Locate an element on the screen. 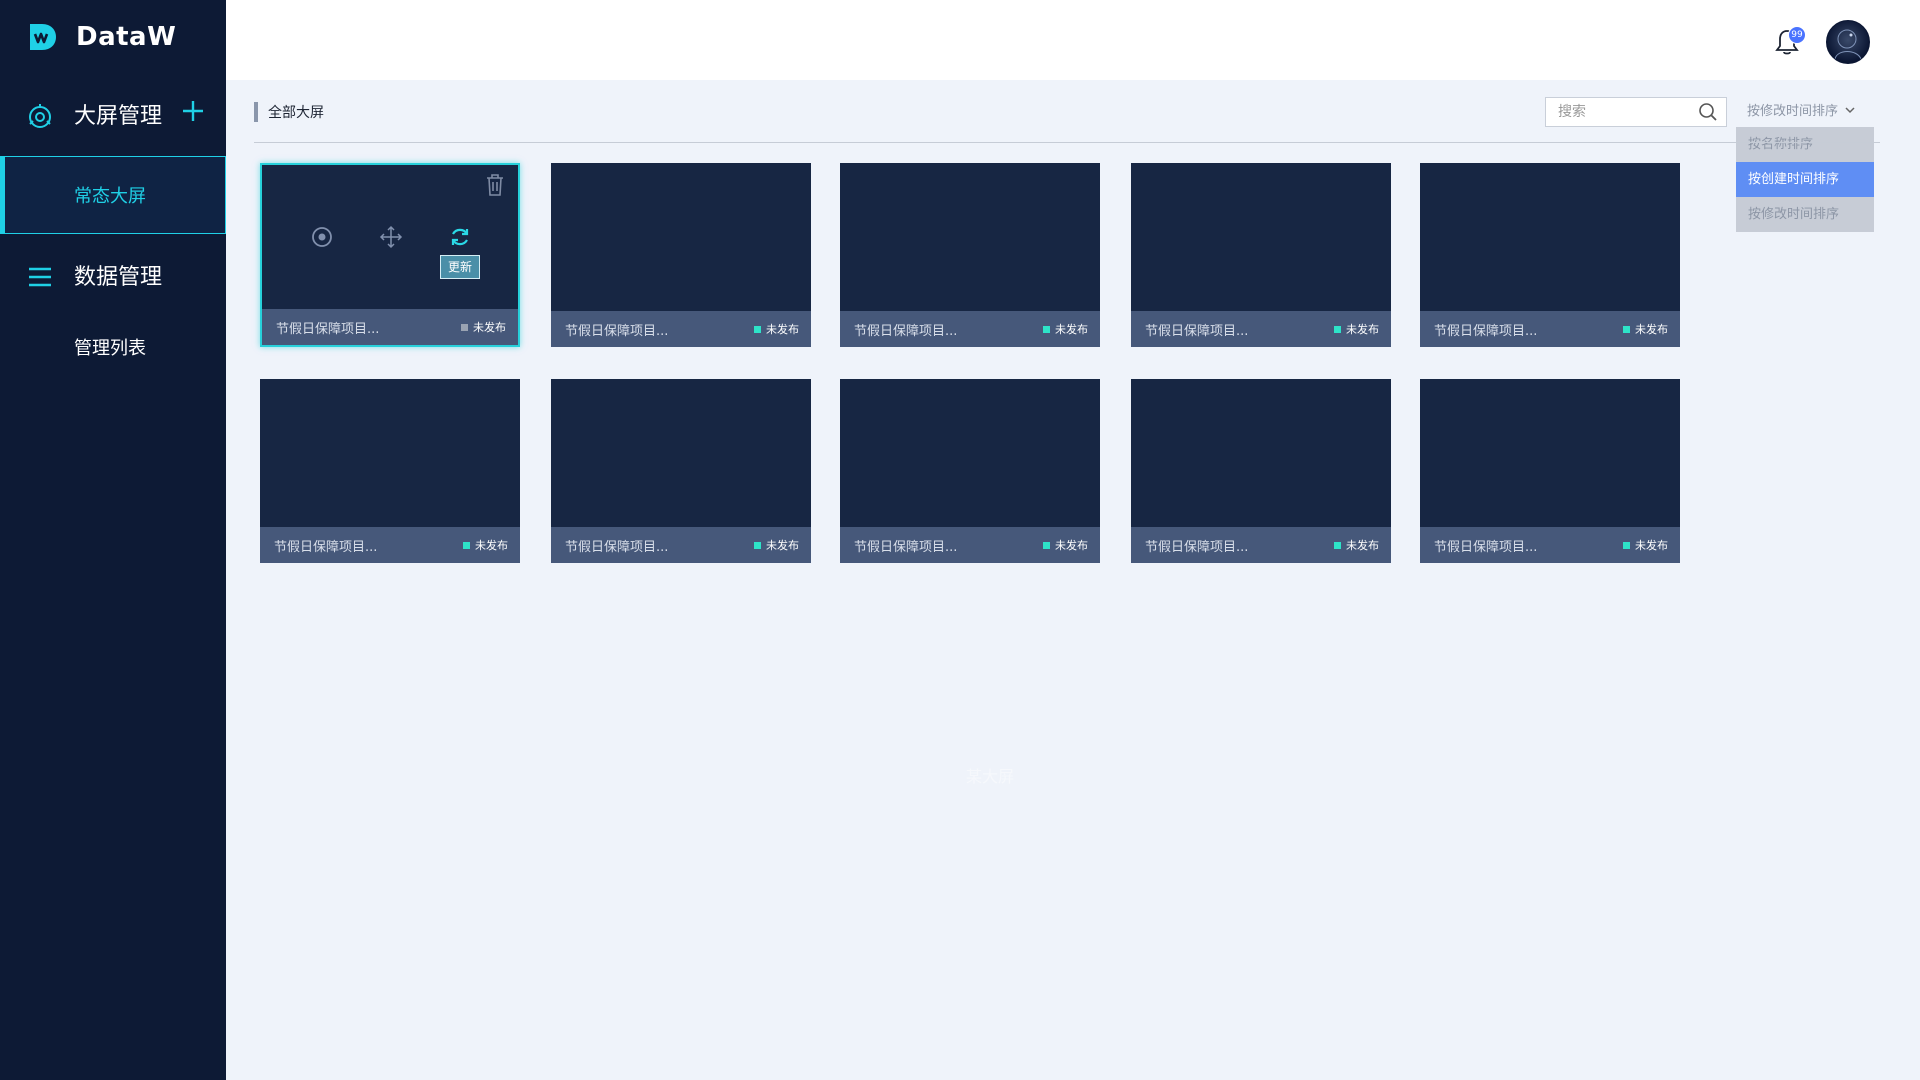 The image size is (1920, 1080). notification-badge: 99 is located at coordinates (1797, 35).